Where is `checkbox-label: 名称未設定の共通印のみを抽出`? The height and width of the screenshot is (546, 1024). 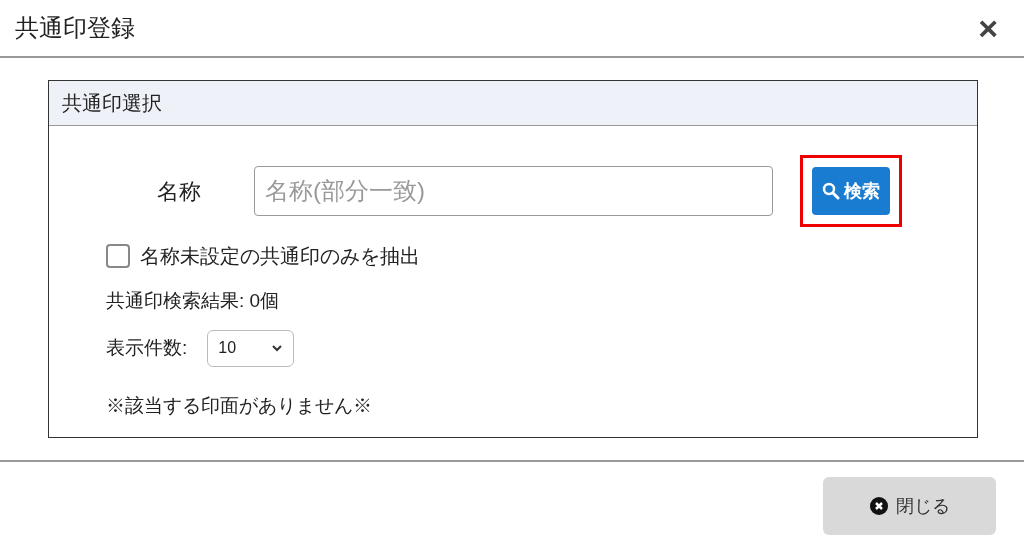
checkbox-label: 名称未設定の共通印のみを抽出 is located at coordinates (280, 256).